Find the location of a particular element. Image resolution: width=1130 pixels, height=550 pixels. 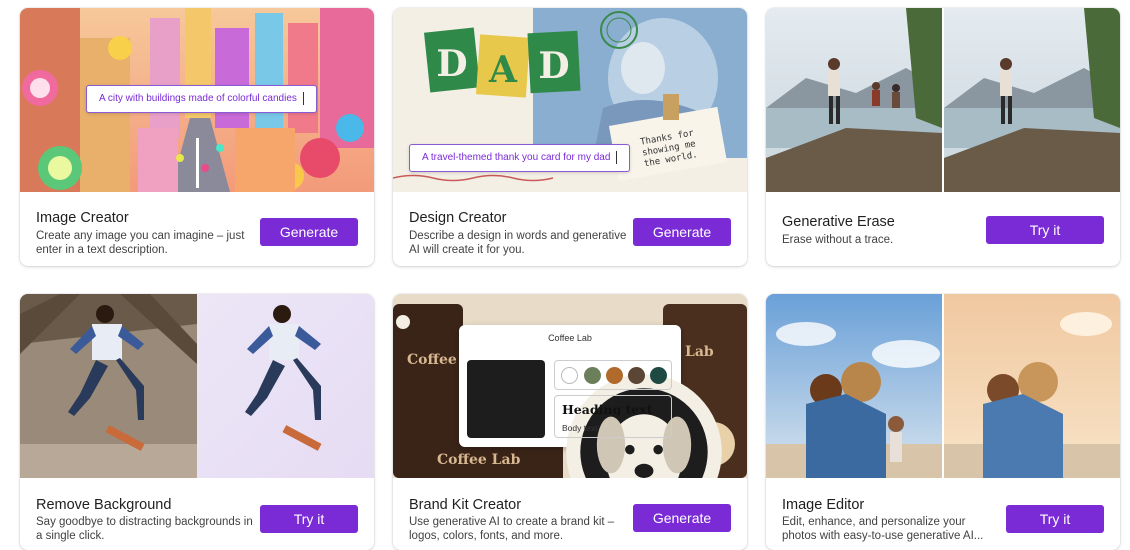

before-after-erase-image is located at coordinates (943, 100).